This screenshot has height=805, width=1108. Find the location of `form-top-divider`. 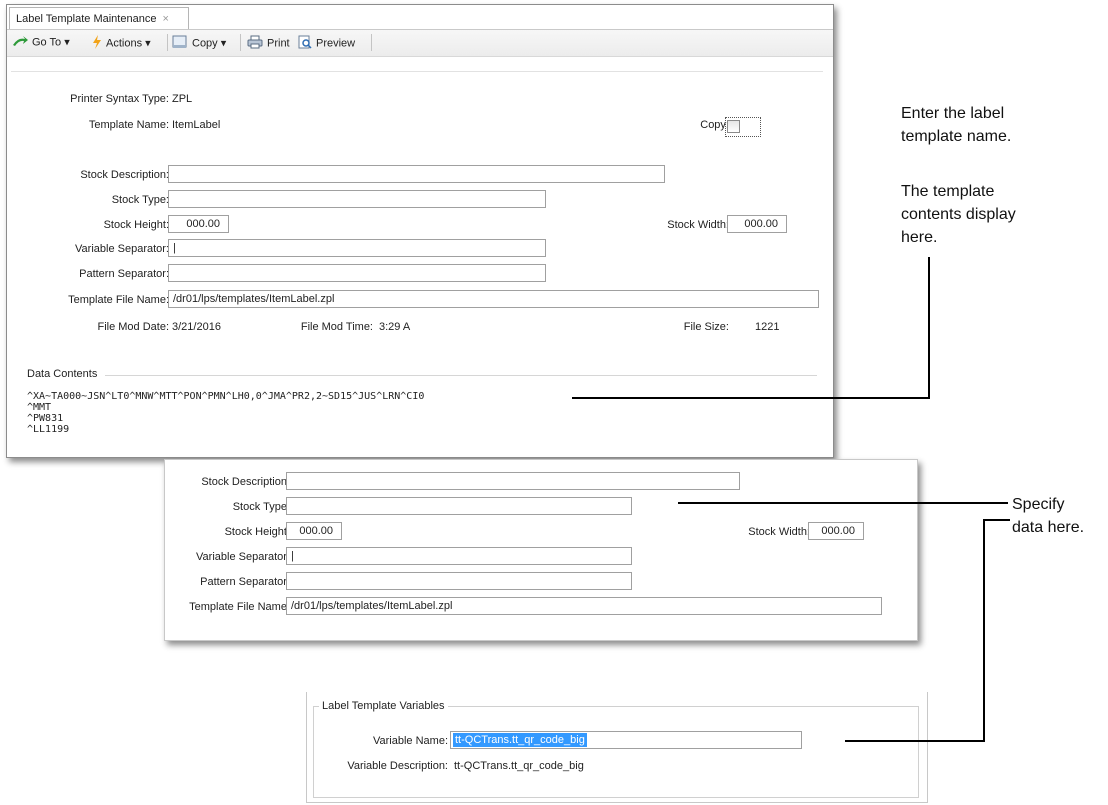

form-top-divider is located at coordinates (417, 71).